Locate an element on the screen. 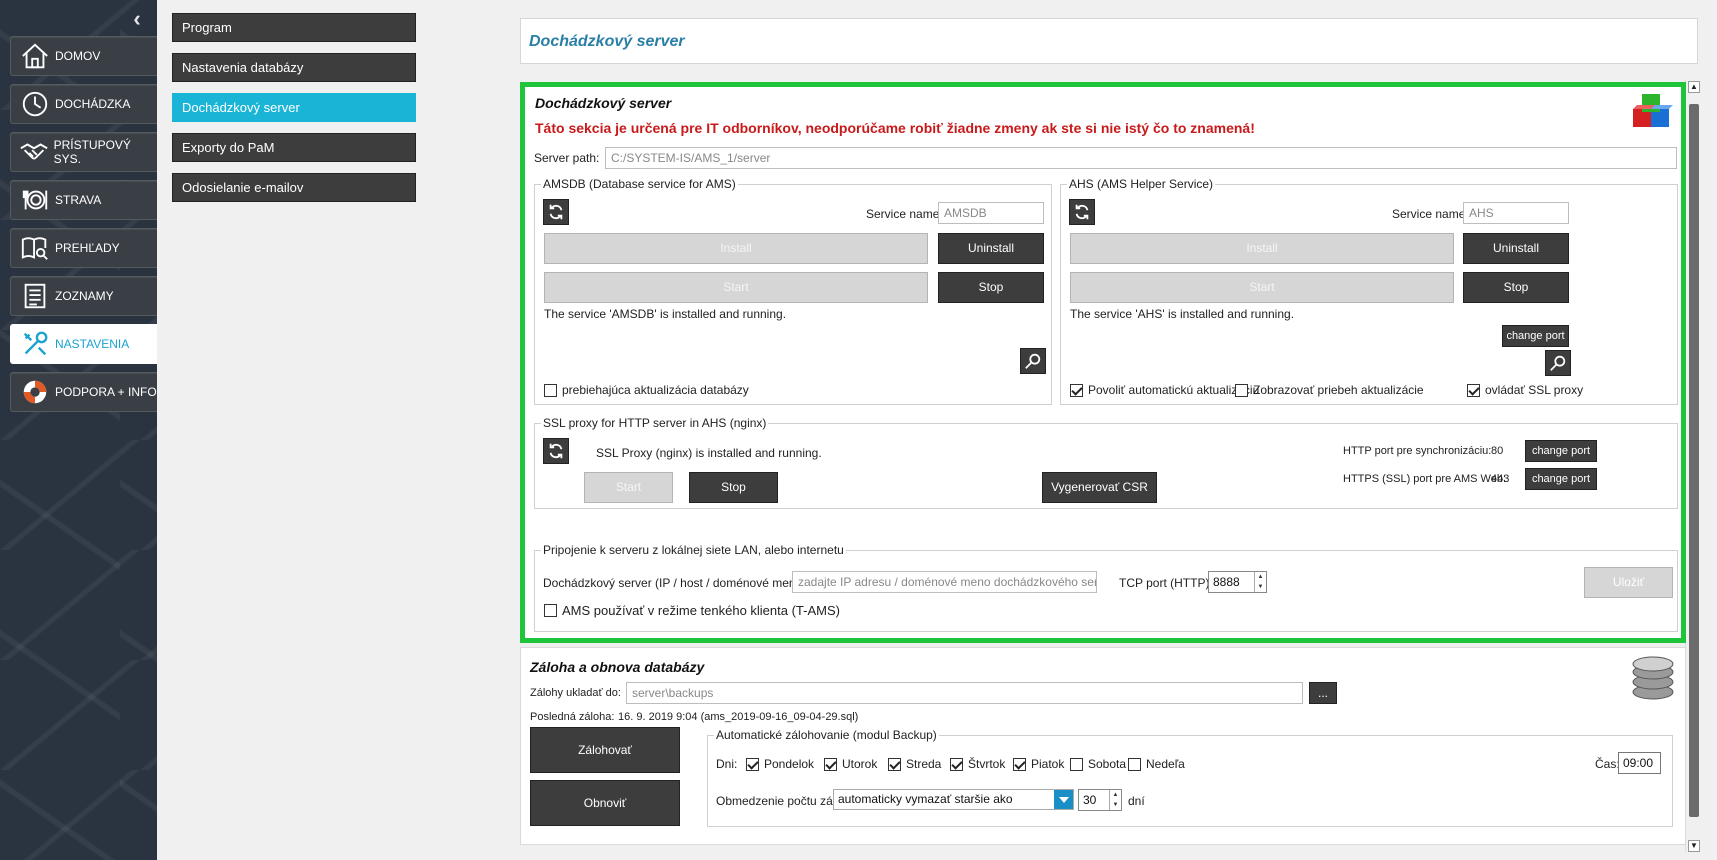 The width and height of the screenshot is (1717, 860). ahs-start-button: Start is located at coordinates (1262, 287).